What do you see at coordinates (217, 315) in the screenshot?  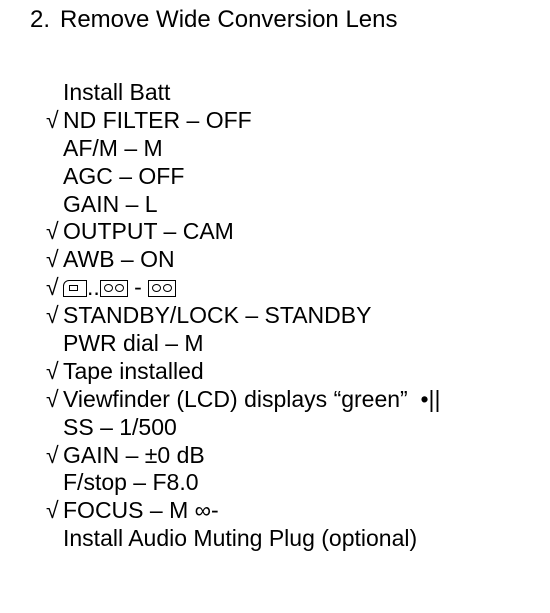 I see `item-text: STANDBY/LOCK – STANDBY` at bounding box center [217, 315].